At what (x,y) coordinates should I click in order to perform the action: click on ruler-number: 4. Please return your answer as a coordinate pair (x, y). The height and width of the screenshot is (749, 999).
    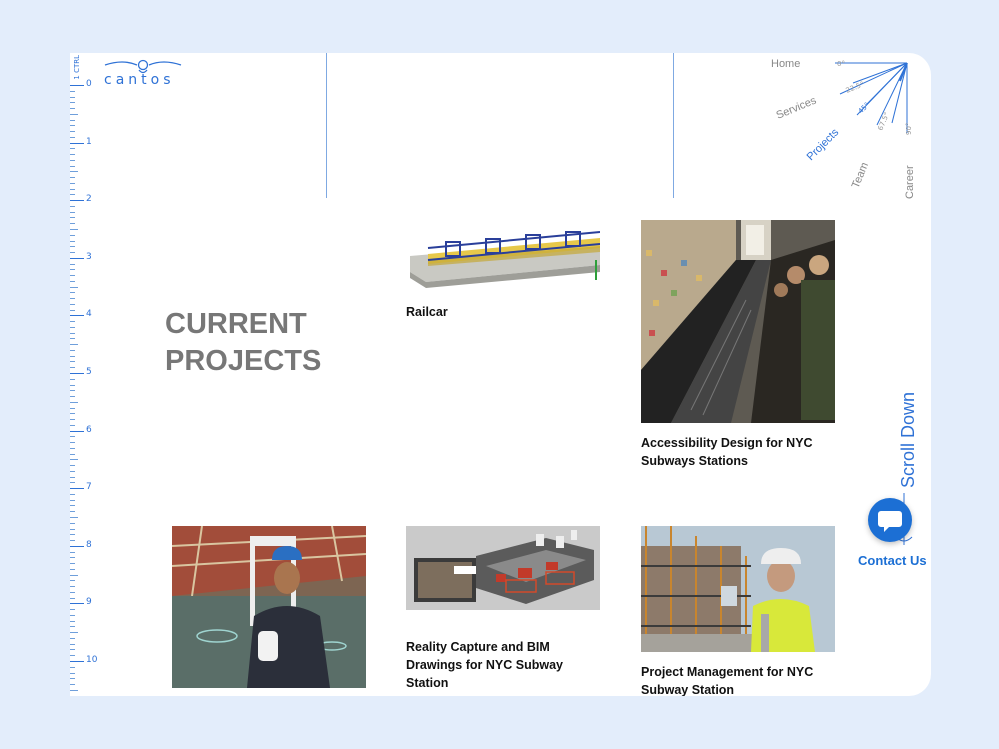
    Looking at the image, I should click on (89, 314).